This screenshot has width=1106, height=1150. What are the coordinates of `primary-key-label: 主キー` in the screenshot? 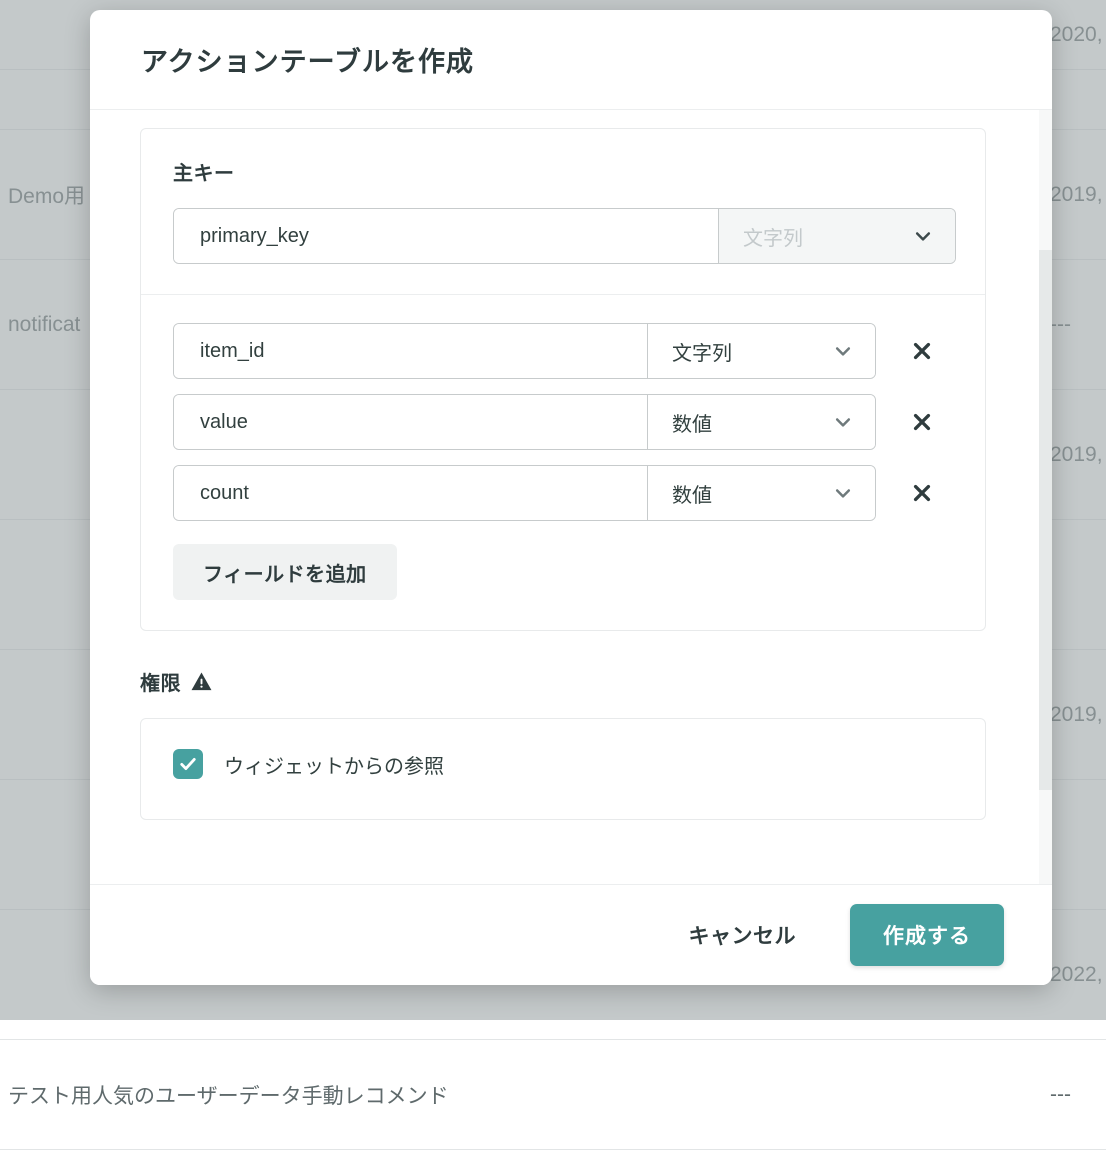 It's located at (563, 171).